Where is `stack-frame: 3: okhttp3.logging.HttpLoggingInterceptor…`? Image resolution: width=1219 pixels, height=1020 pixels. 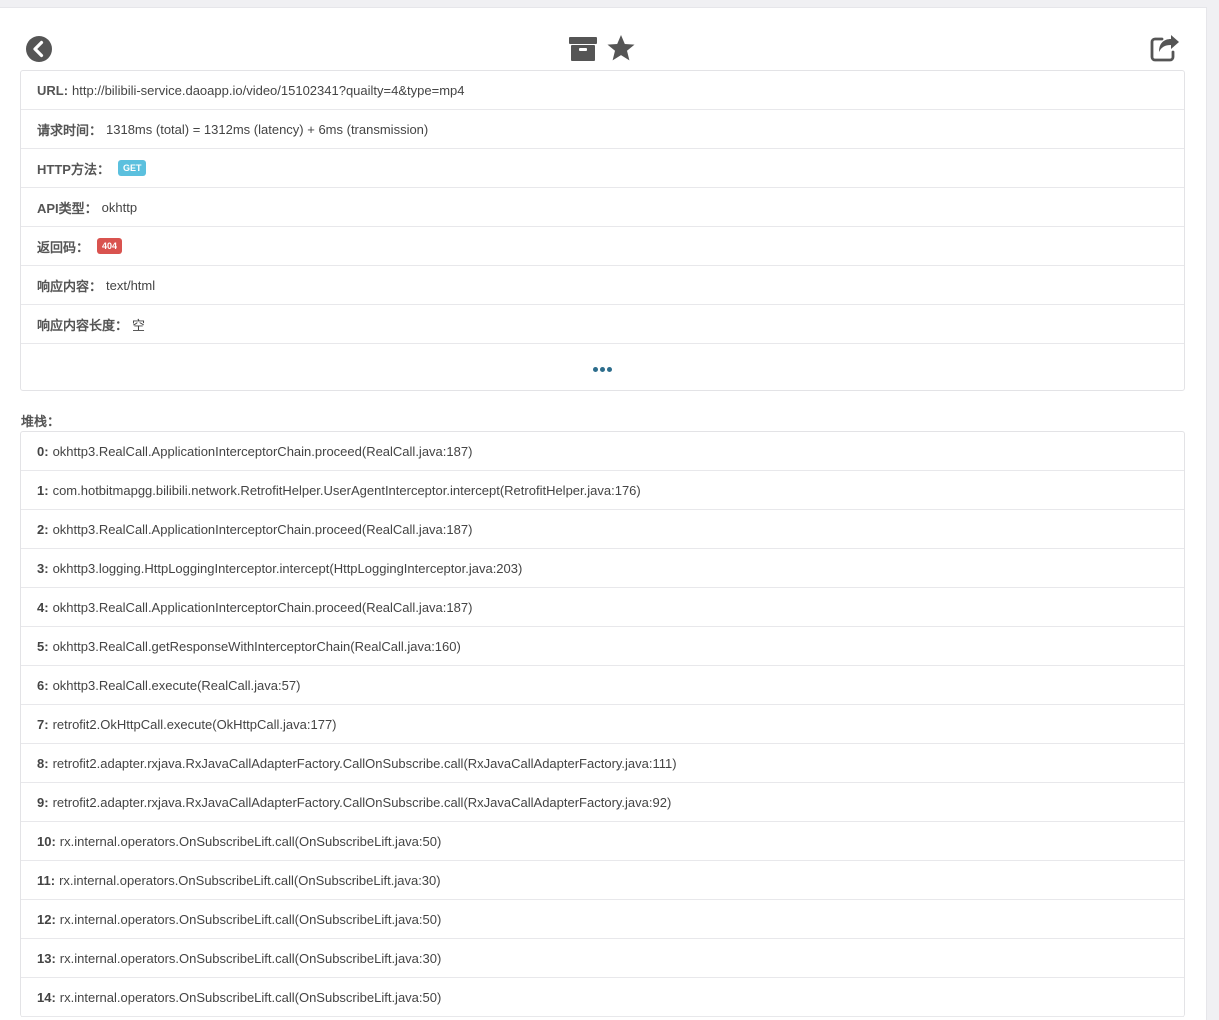
stack-frame: 3: okhttp3.logging.HttpLoggingInterceptor… is located at coordinates (602, 568).